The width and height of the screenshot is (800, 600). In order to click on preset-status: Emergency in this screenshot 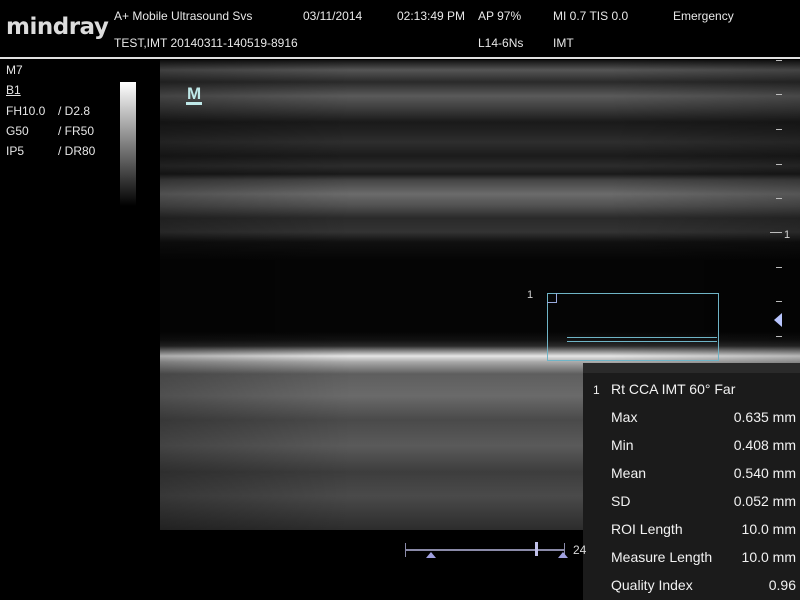, I will do `click(703, 16)`.